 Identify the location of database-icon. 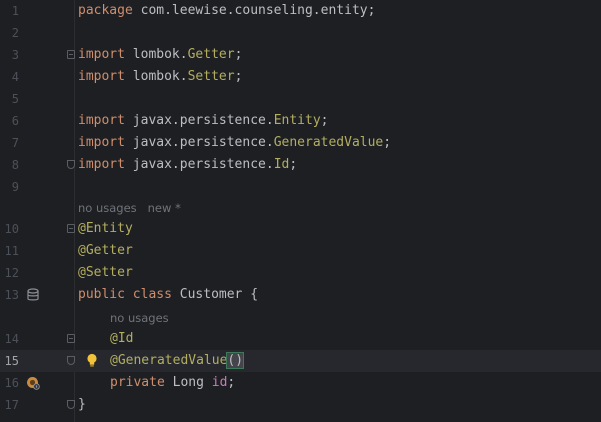
(33, 295).